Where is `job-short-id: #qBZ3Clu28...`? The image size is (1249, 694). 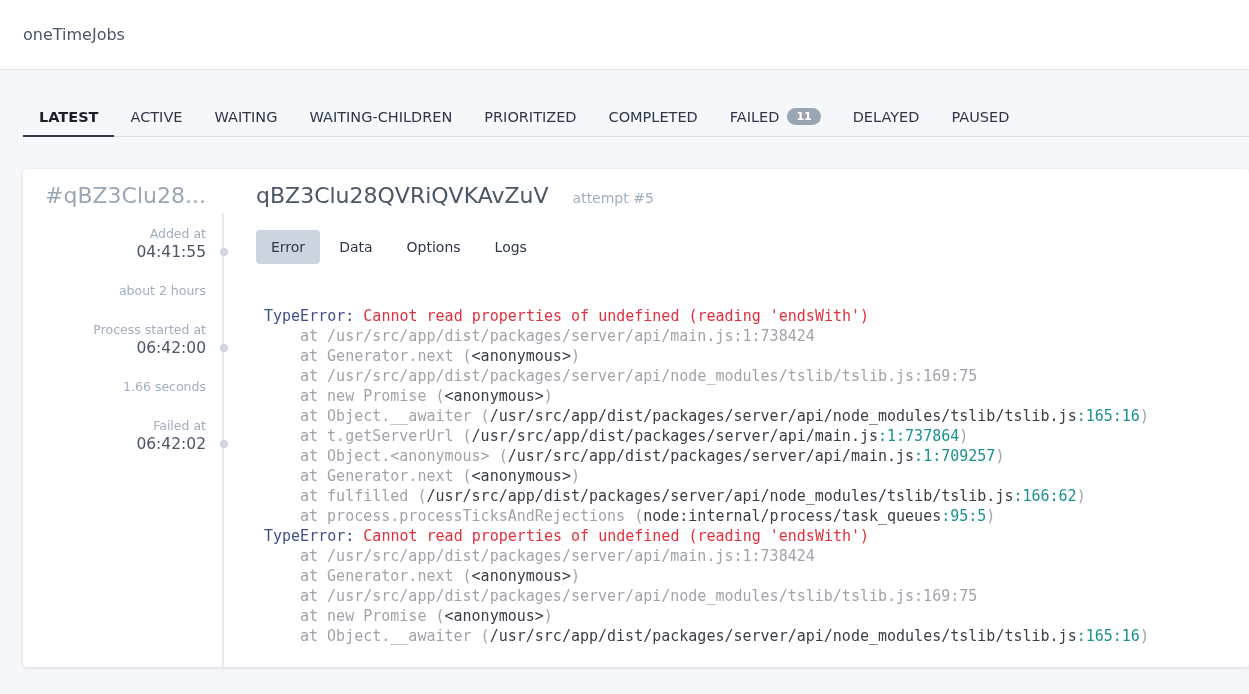 job-short-id: #qBZ3Clu28... is located at coordinates (125, 195).